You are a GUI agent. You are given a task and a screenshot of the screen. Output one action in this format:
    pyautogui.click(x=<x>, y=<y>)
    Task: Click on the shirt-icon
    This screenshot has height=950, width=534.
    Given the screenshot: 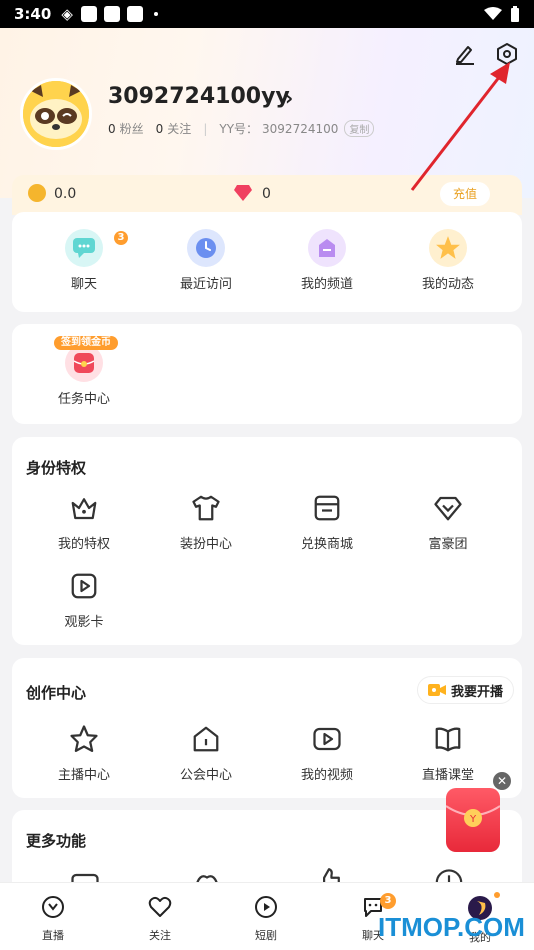 What is the action you would take?
    pyautogui.click(x=206, y=508)
    